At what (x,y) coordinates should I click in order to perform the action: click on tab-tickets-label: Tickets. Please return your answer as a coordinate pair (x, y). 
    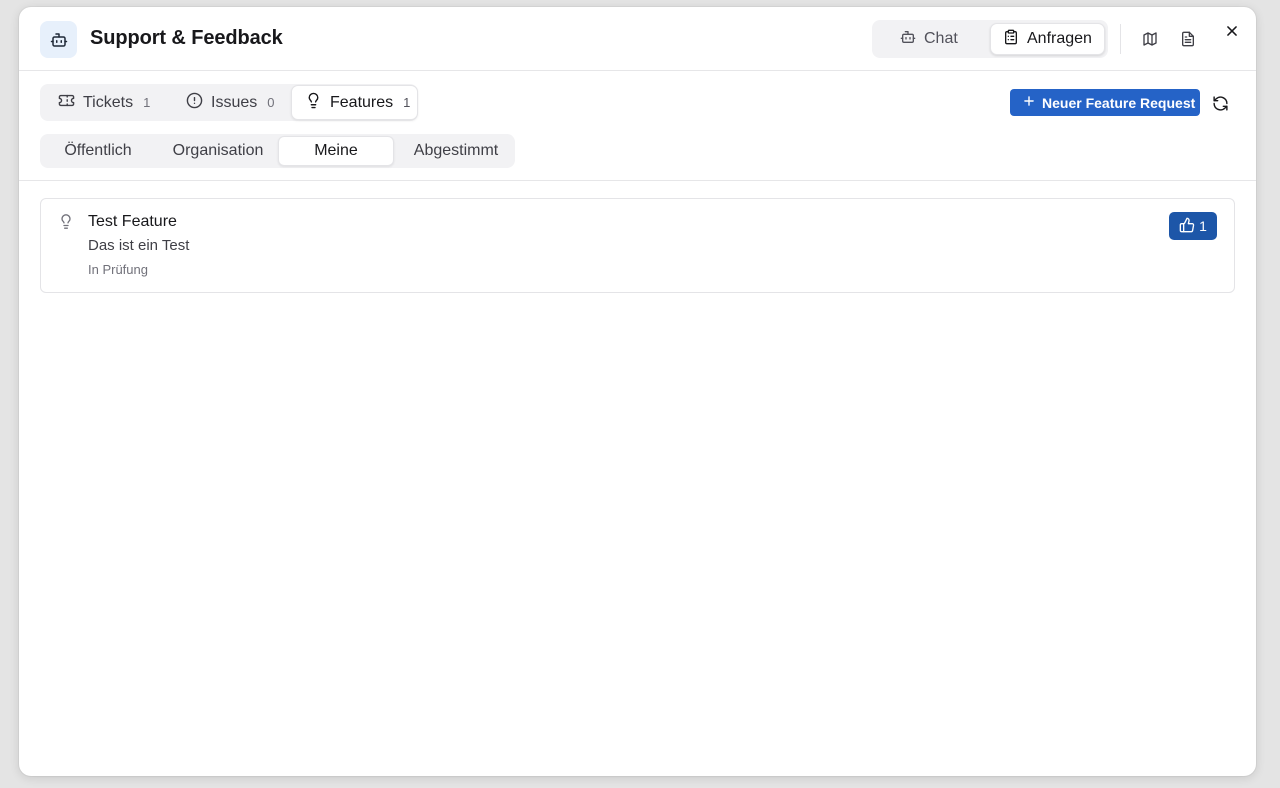
    Looking at the image, I should click on (108, 102).